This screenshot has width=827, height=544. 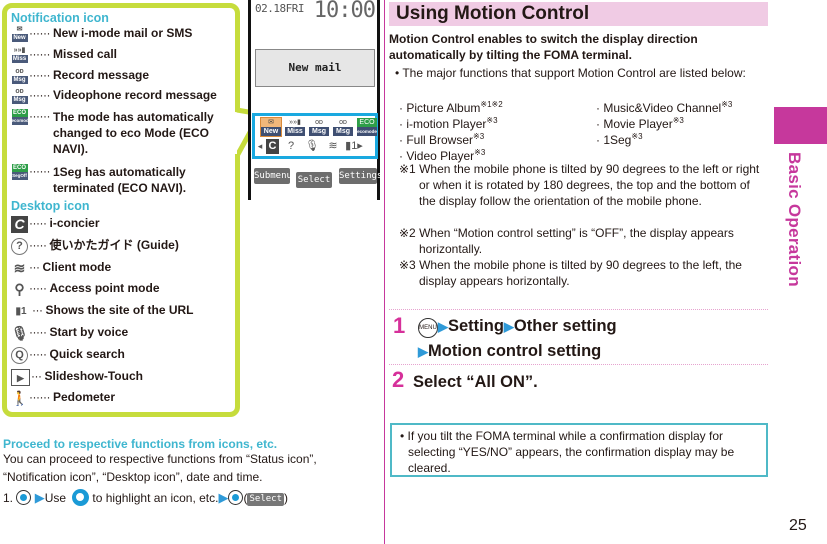 I want to click on column-divider, so click(x=384, y=272).